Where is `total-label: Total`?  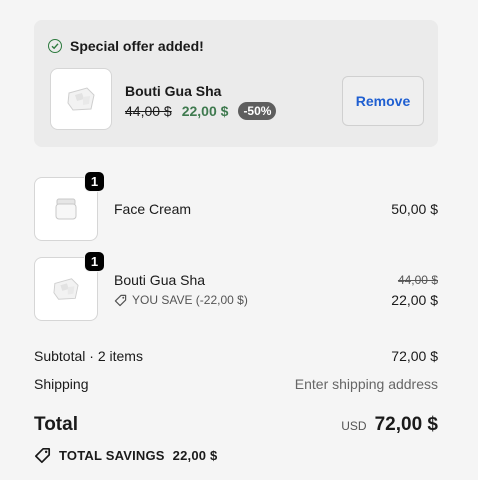 total-label: Total is located at coordinates (56, 424).